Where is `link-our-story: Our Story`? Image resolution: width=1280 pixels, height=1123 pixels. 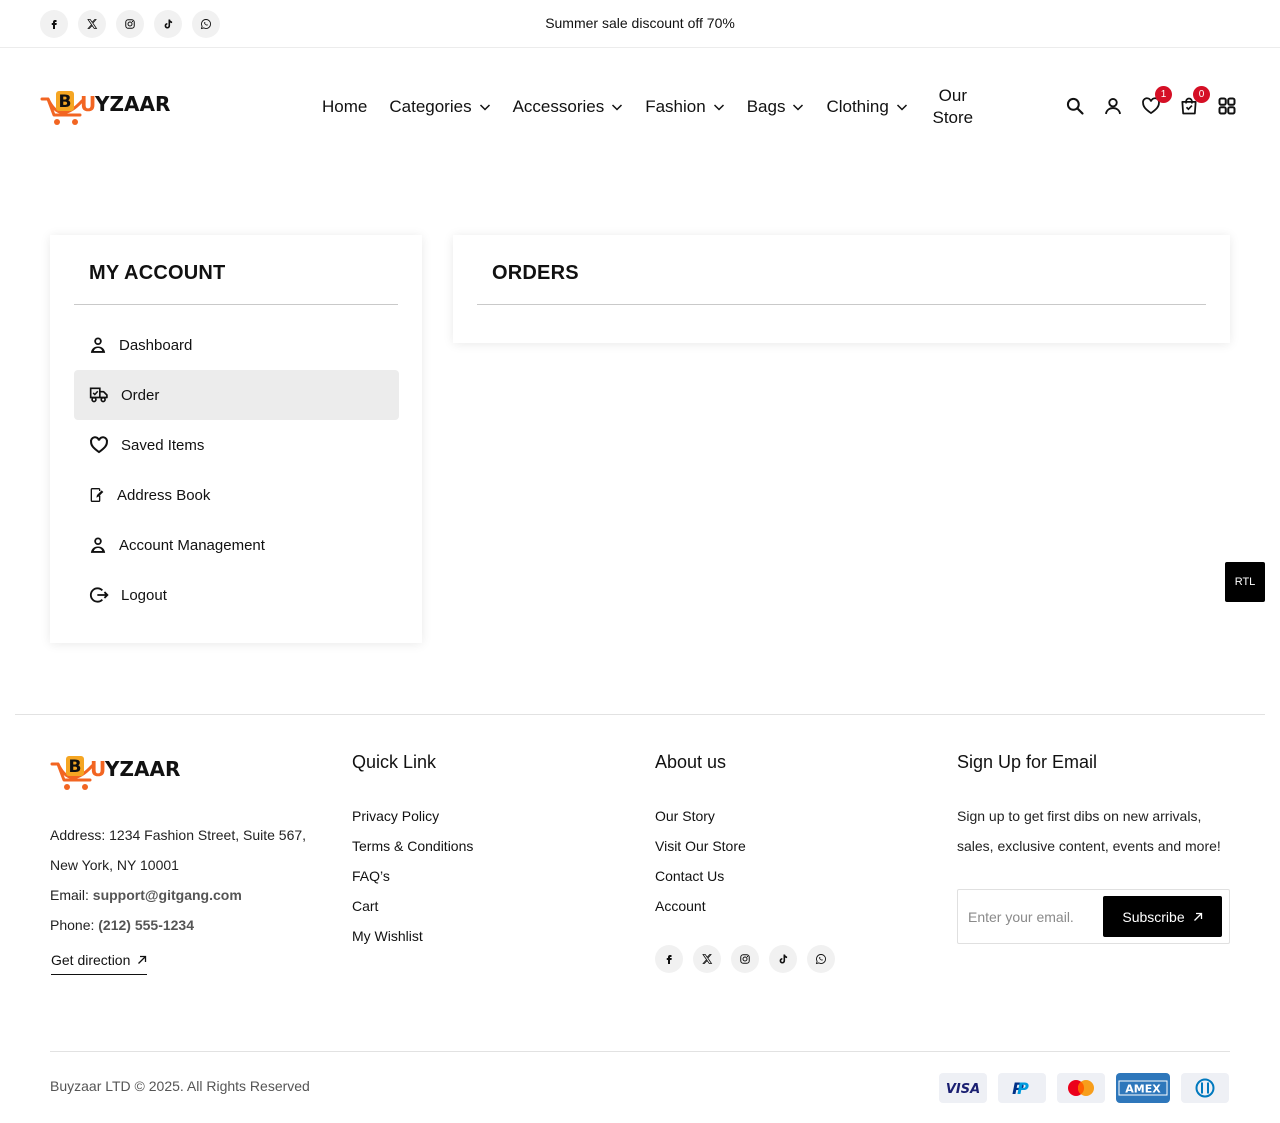
link-our-story: Our Story is located at coordinates (785, 816).